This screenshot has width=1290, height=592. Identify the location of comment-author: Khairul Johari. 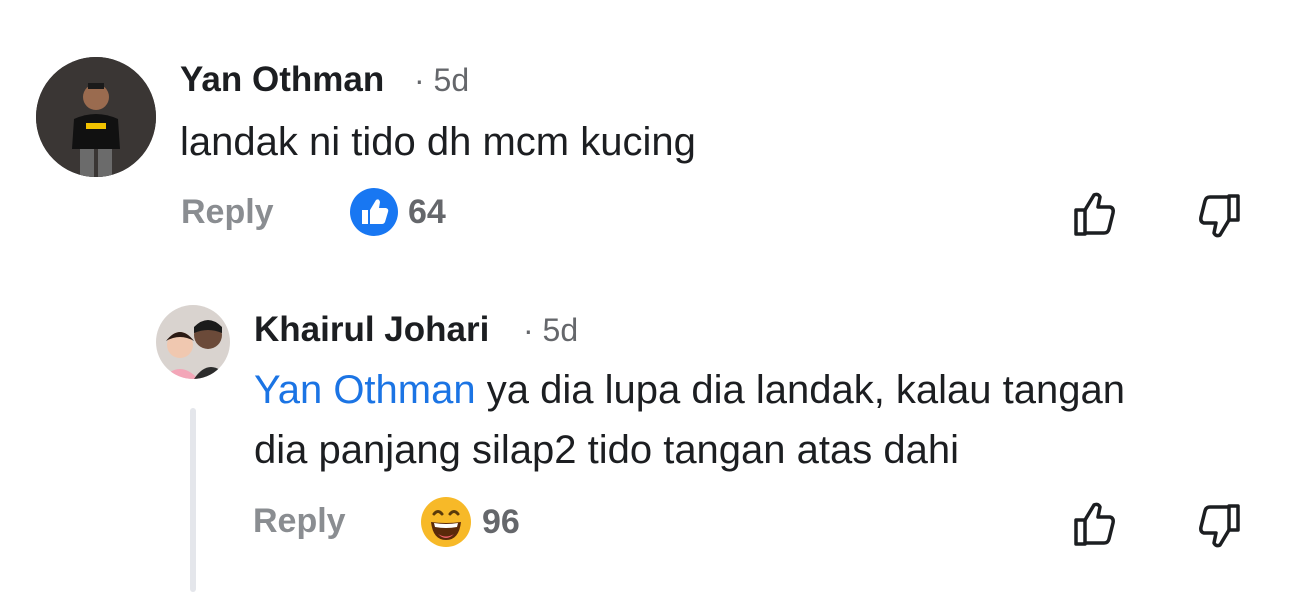
(371, 330).